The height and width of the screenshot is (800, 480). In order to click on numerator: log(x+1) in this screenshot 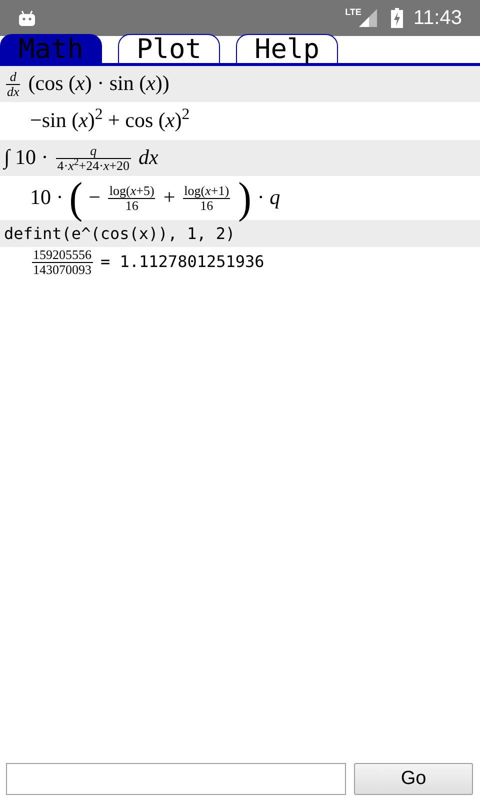, I will do `click(206, 191)`.